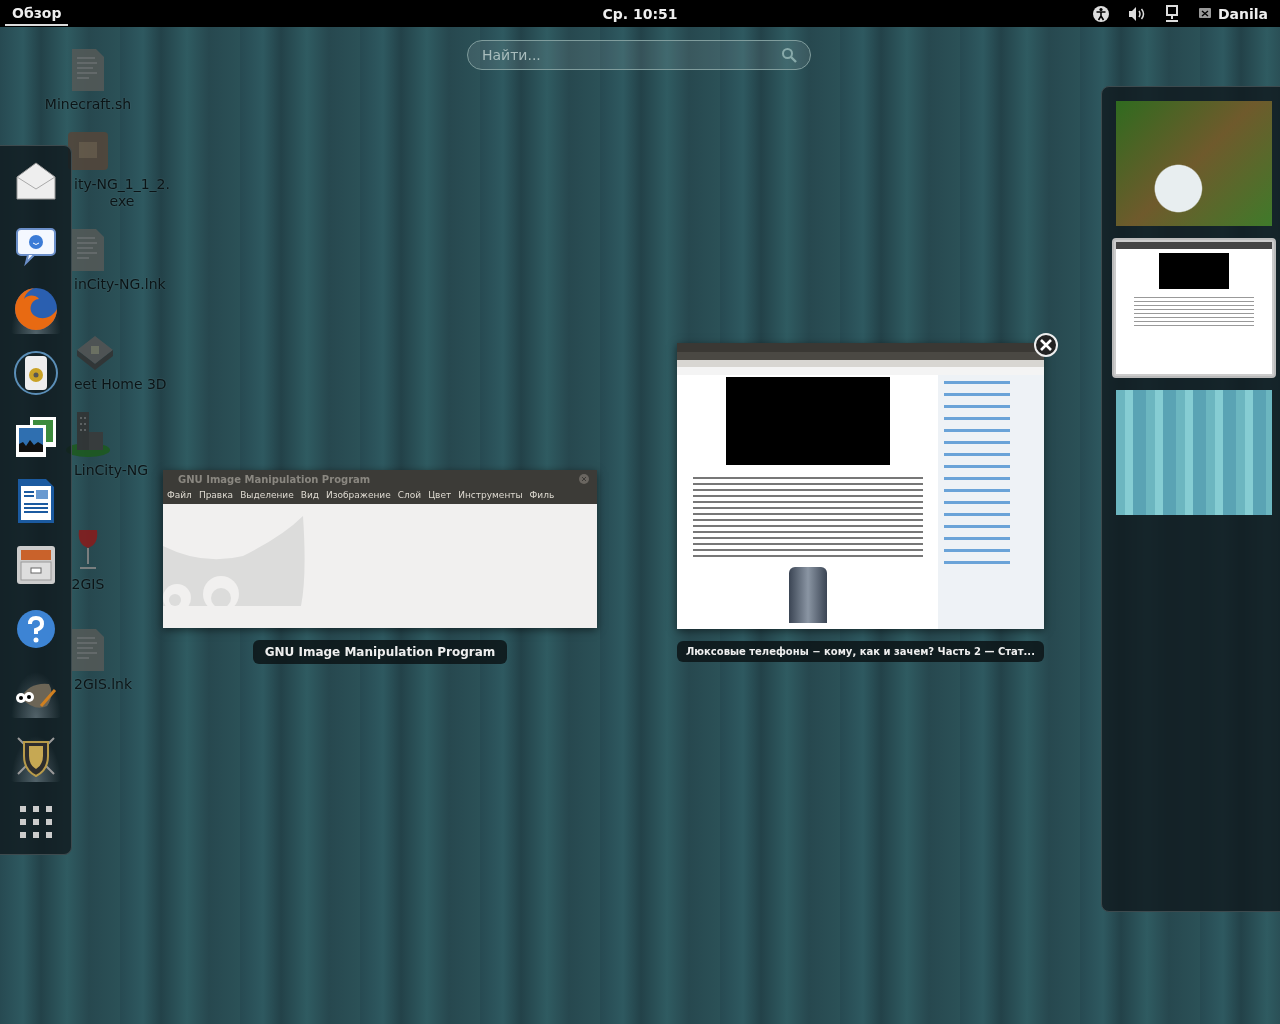  What do you see at coordinates (35, 373) in the screenshot?
I see `speaker-icon` at bounding box center [35, 373].